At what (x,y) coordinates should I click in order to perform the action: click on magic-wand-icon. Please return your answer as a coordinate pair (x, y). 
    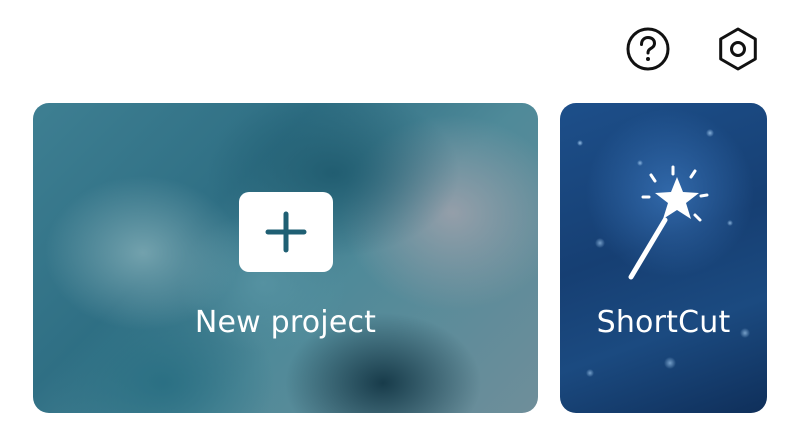
    Looking at the image, I should click on (668, 222).